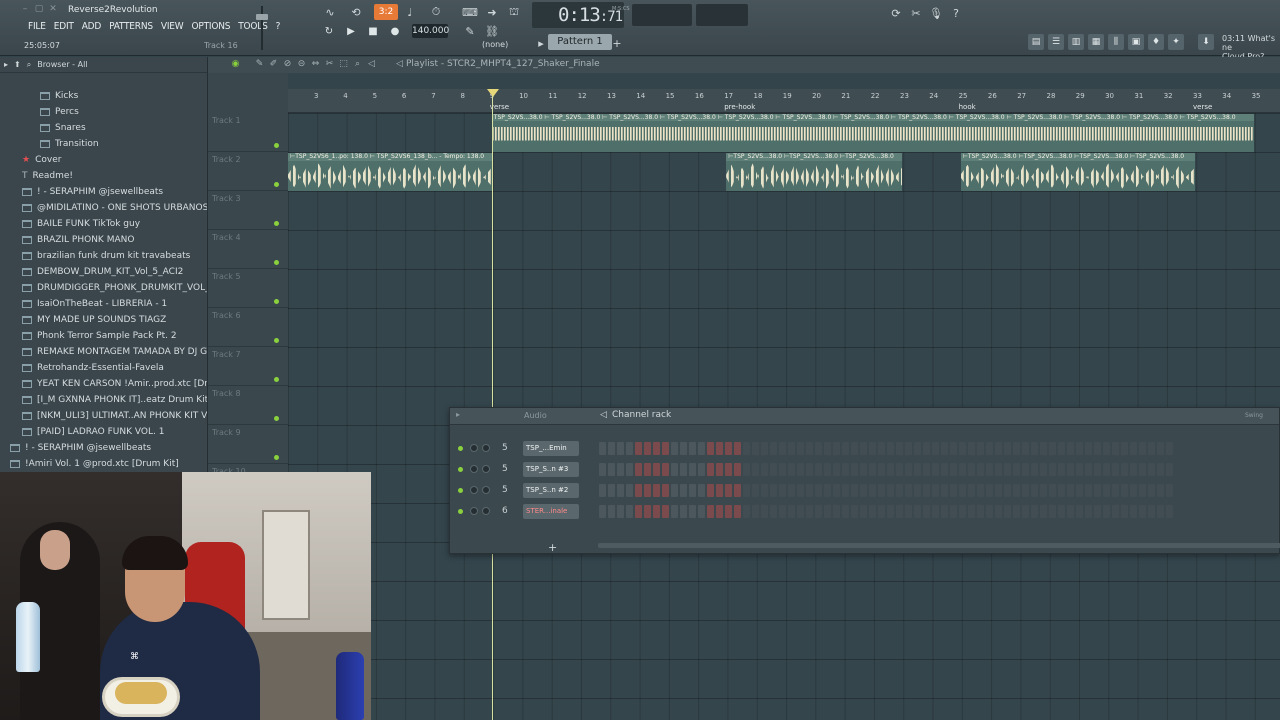  What do you see at coordinates (551, 448) in the screenshot?
I see `channel-name-button: TSP_...Emin` at bounding box center [551, 448].